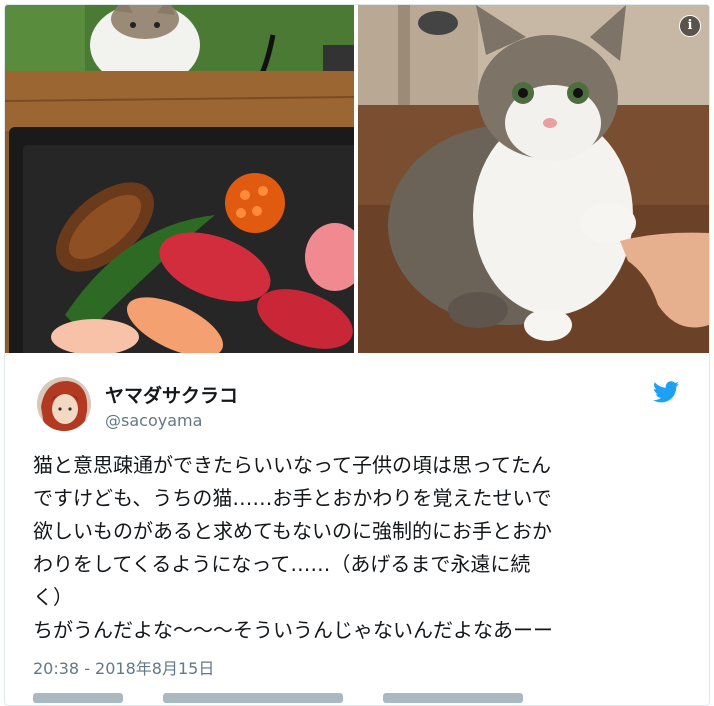 This screenshot has width=714, height=706. Describe the element at coordinates (64, 404) in the screenshot. I see `avatar` at that location.